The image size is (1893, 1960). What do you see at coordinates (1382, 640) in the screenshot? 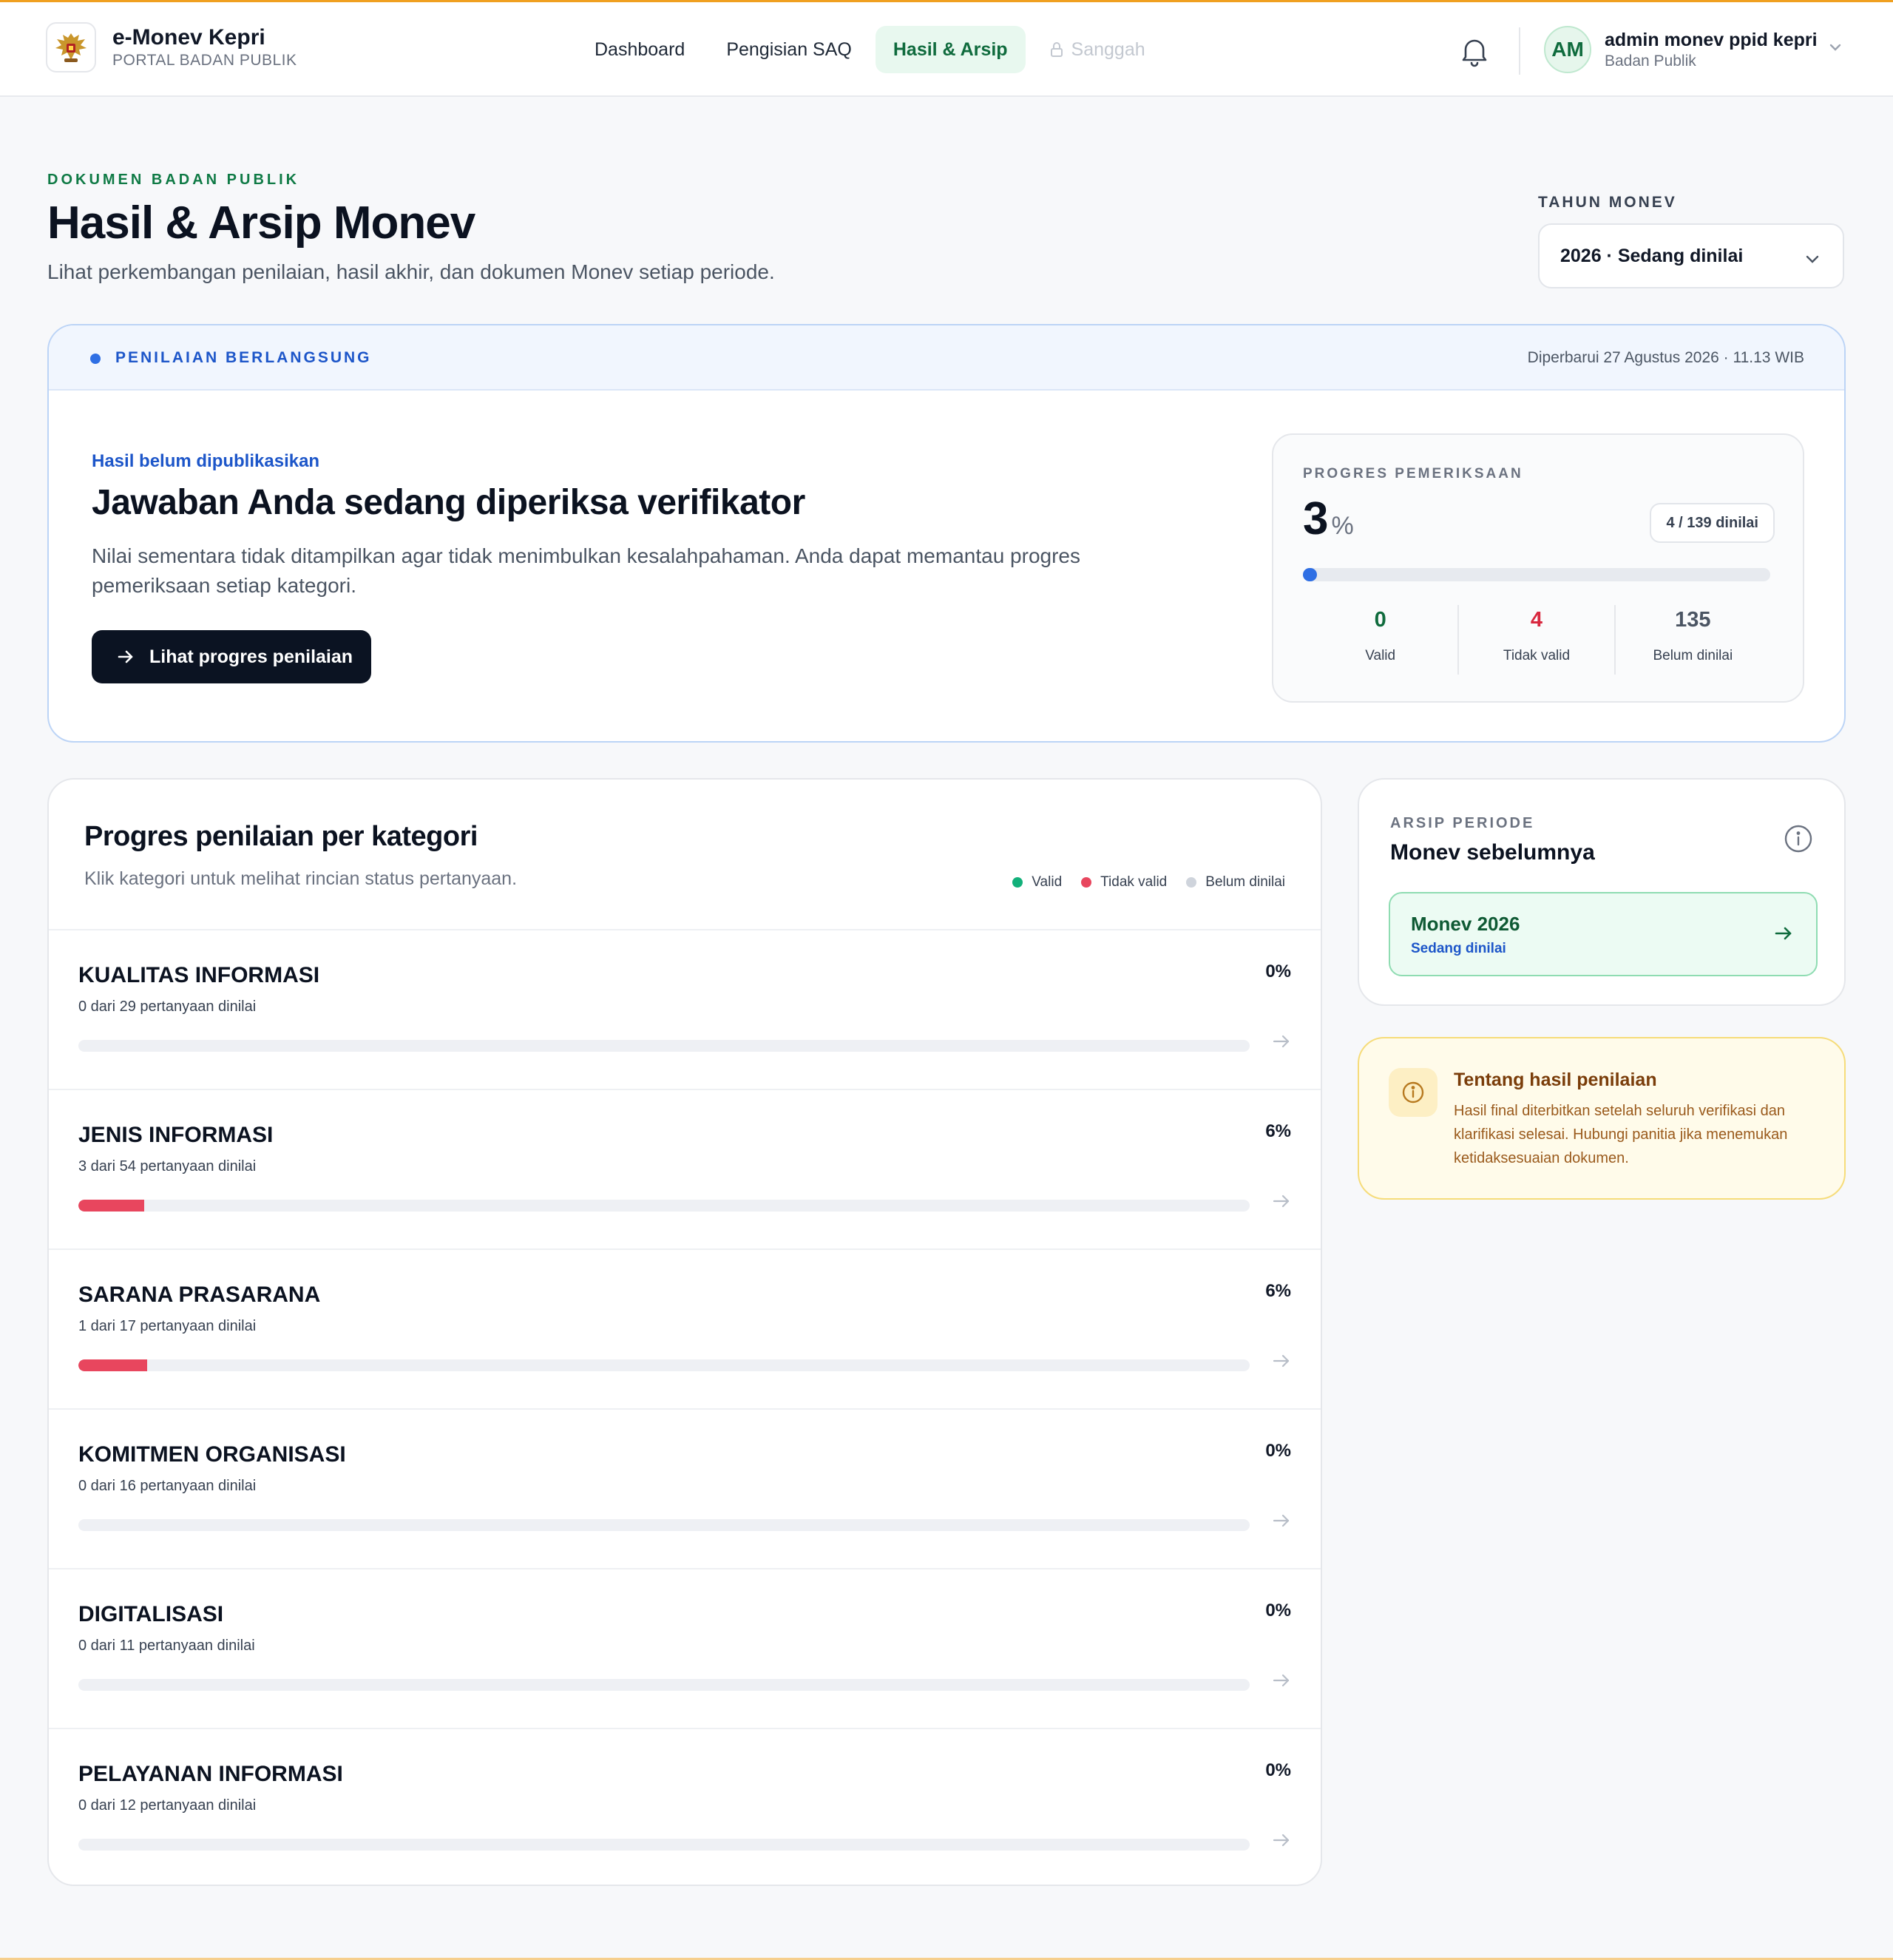
I see `stat-valid: 0 Valid` at bounding box center [1382, 640].